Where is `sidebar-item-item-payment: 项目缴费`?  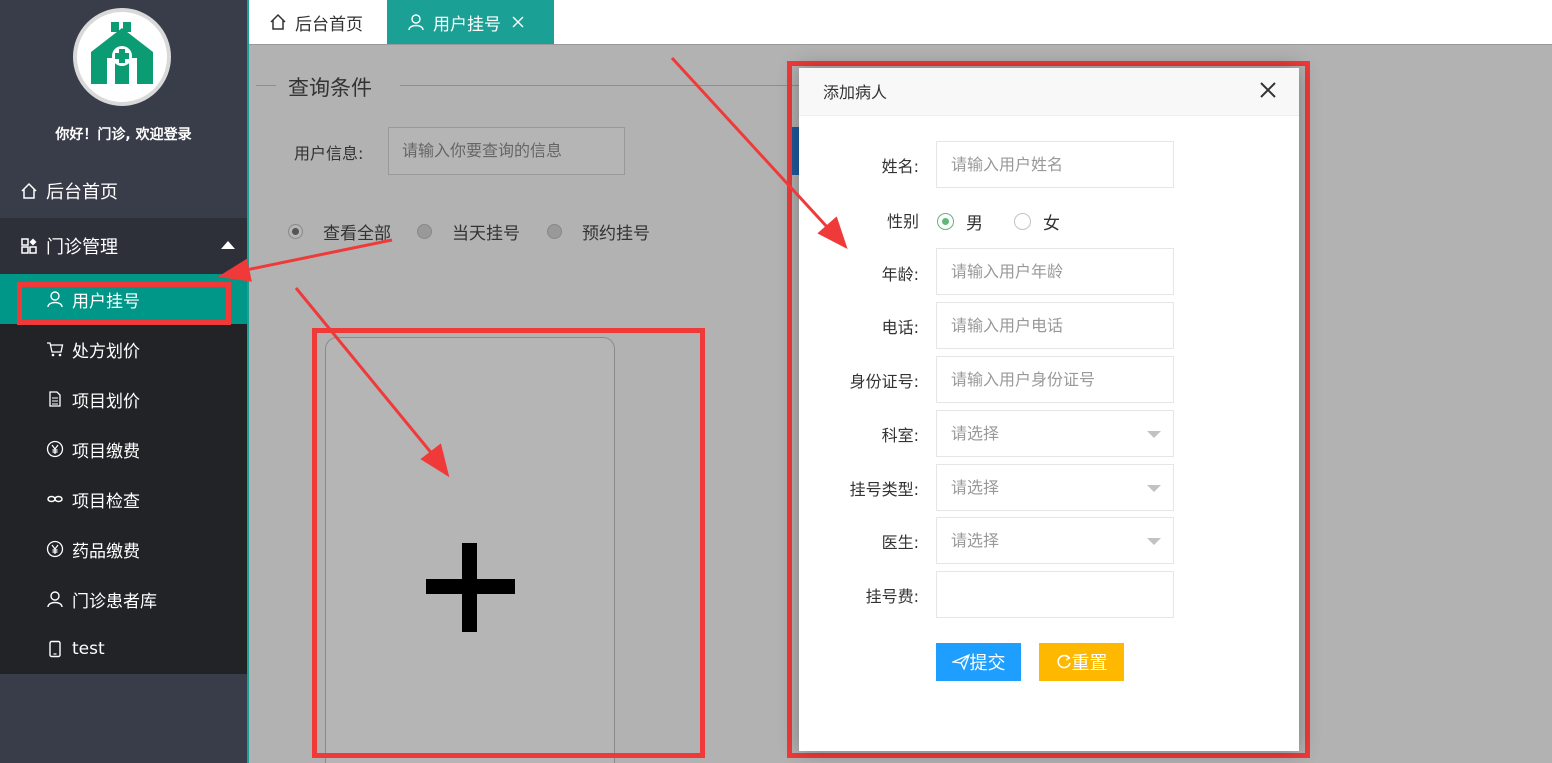 sidebar-item-item-payment: 项目缴费 is located at coordinates (123, 449).